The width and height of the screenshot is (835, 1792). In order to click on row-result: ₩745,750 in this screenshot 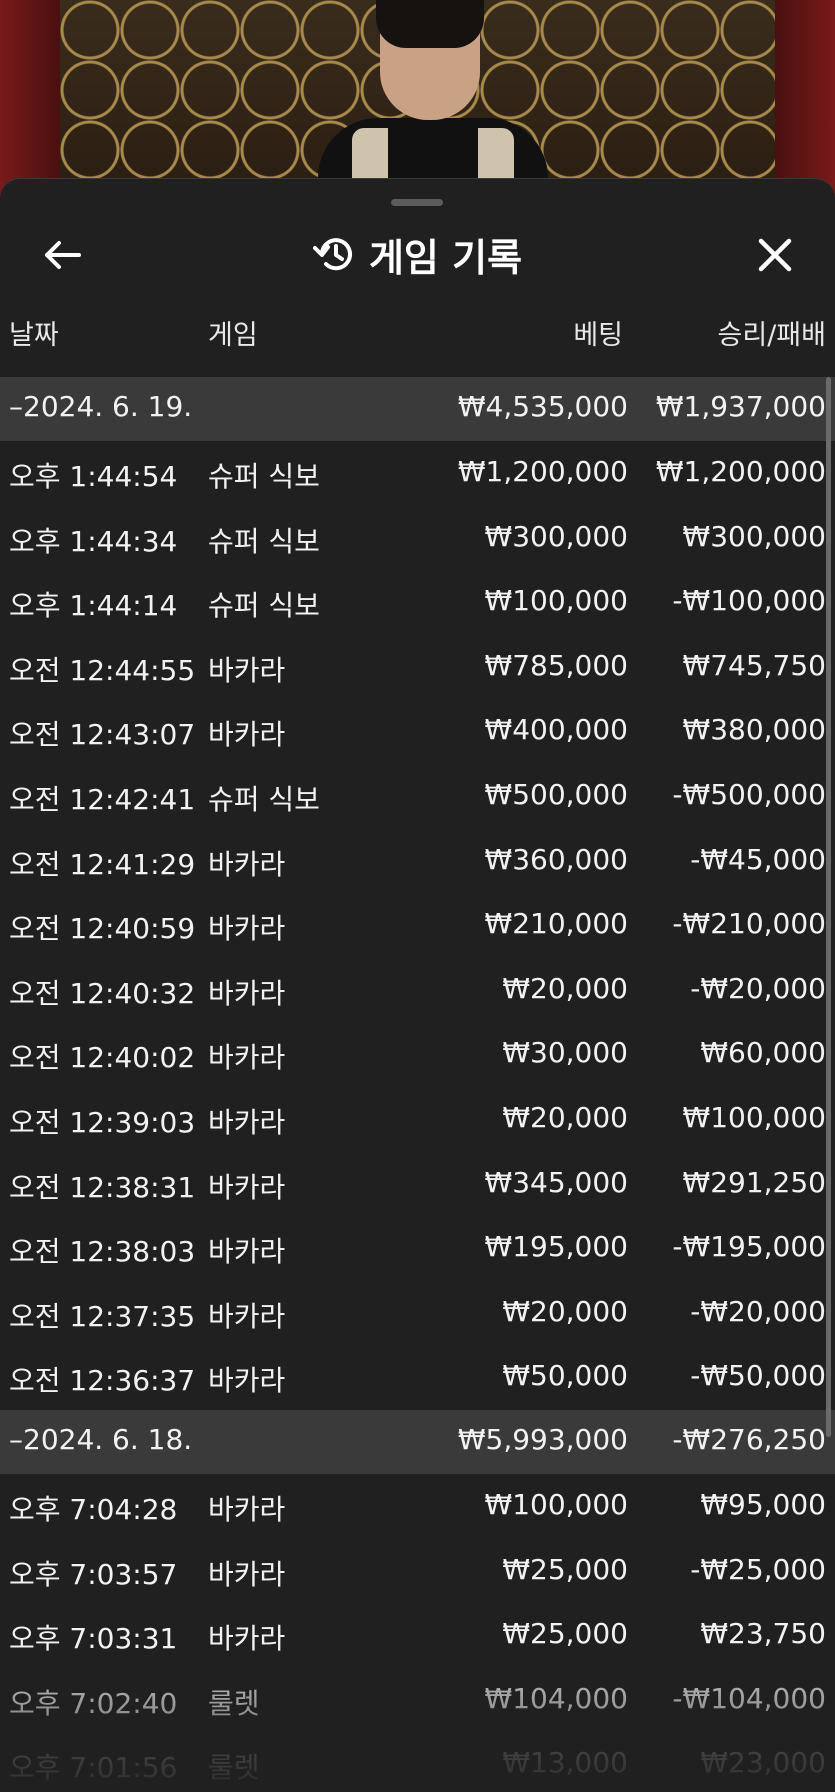, I will do `click(754, 665)`.